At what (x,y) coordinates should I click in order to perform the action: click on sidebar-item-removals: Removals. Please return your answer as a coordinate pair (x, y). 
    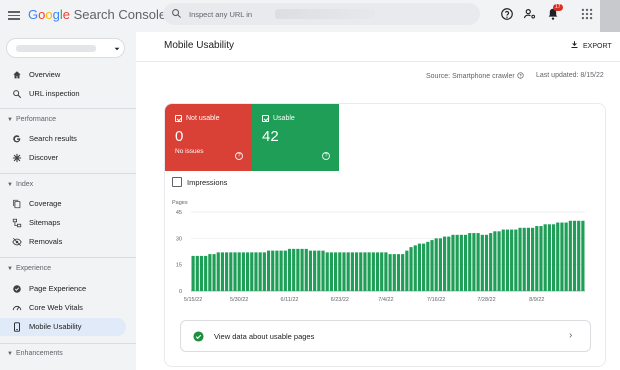
    Looking at the image, I should click on (63, 242).